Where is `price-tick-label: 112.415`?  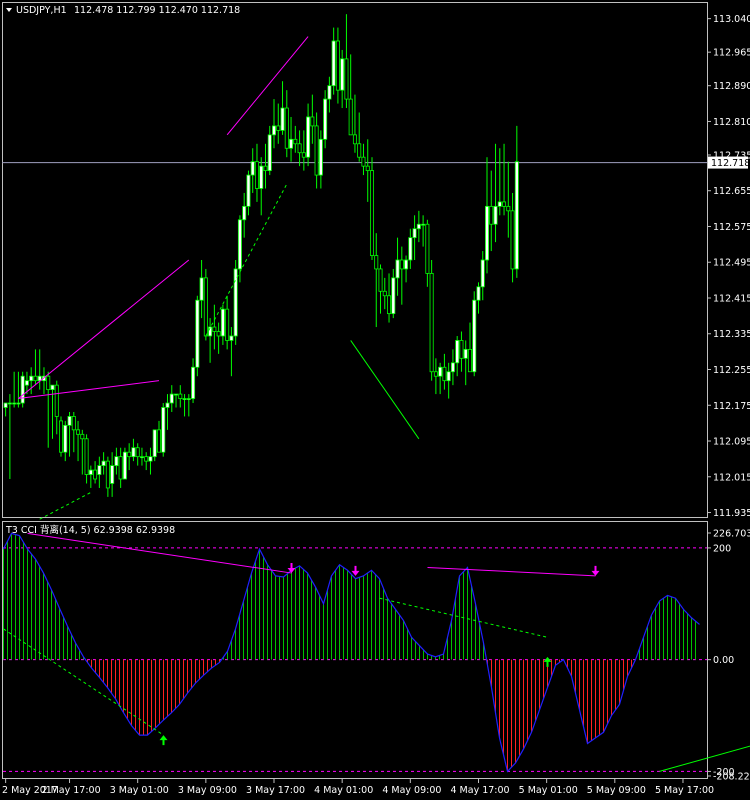
price-tick-label: 112.415 is located at coordinates (731, 298).